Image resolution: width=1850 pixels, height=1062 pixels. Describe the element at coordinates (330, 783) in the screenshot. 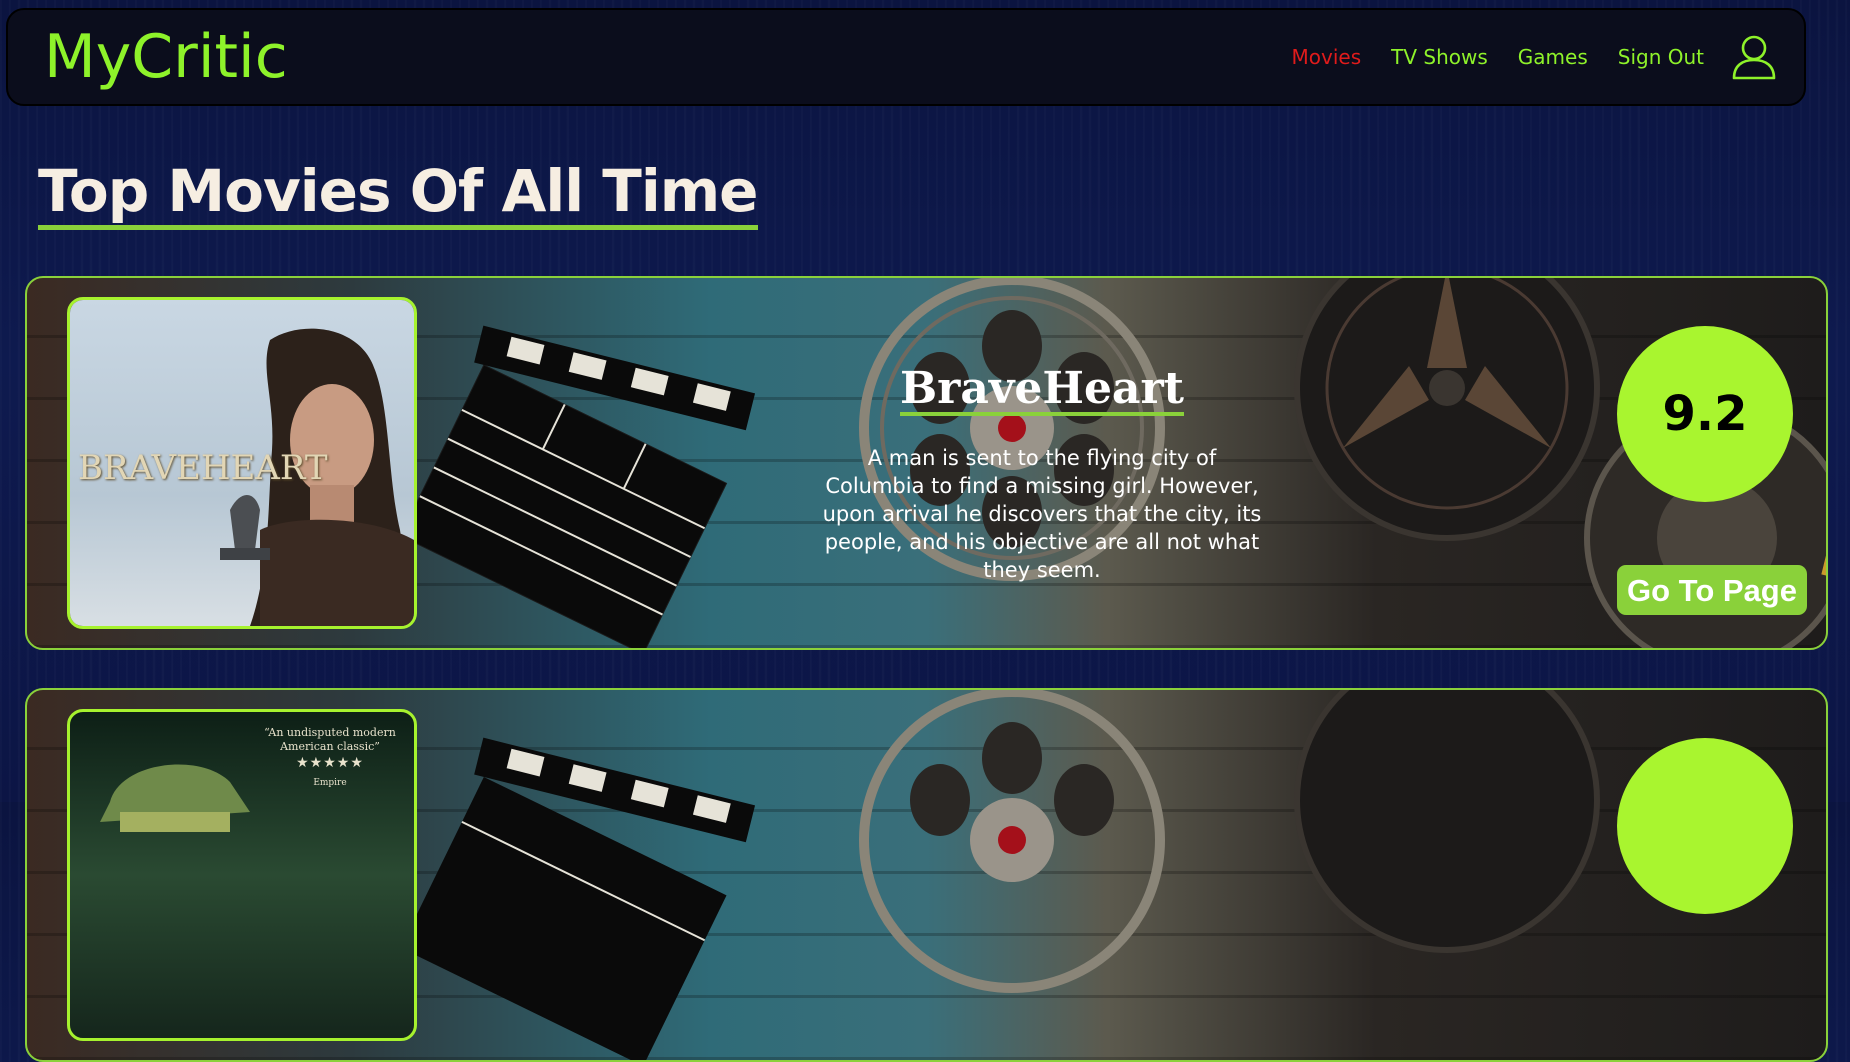

I see `poster-source: Empire` at that location.